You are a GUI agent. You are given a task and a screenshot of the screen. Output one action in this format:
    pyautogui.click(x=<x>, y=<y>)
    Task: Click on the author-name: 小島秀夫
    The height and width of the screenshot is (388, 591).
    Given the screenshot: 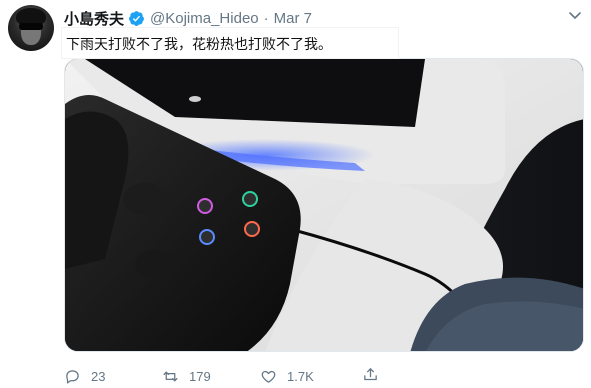 What is the action you would take?
    pyautogui.click(x=94, y=18)
    